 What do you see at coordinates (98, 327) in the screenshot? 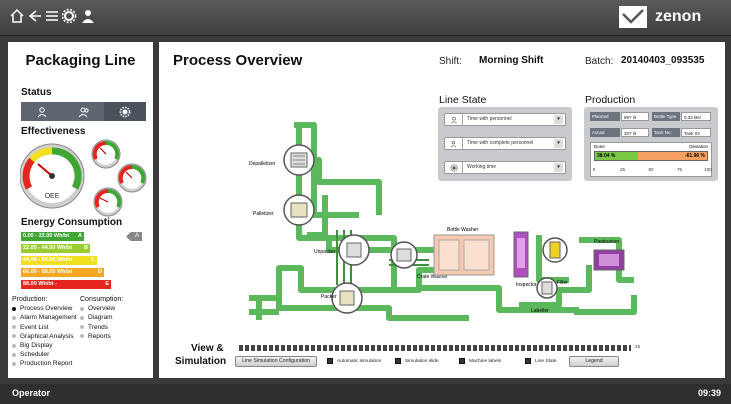
I see `nav-label: Trends` at bounding box center [98, 327].